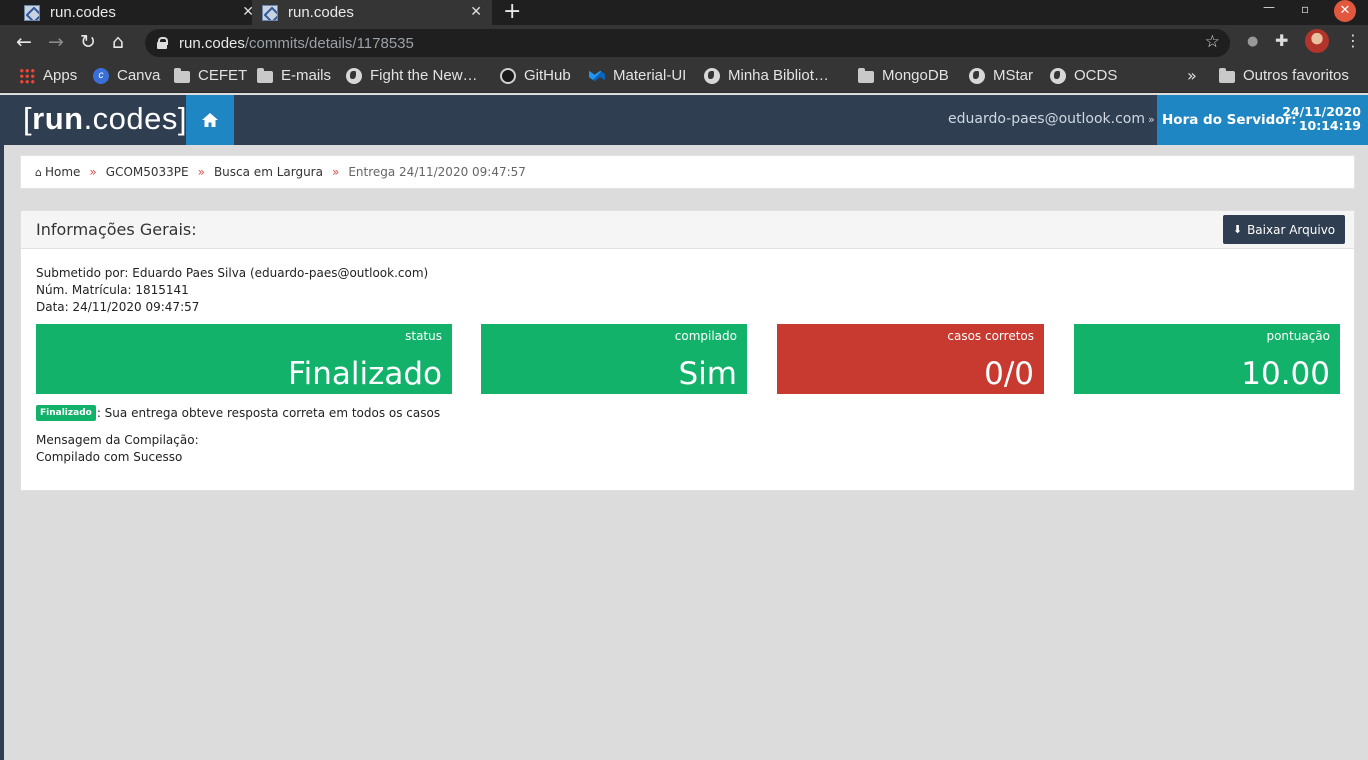  Describe the element at coordinates (1296, 75) in the screenshot. I see `bookmark-label: Outros favoritos` at that location.